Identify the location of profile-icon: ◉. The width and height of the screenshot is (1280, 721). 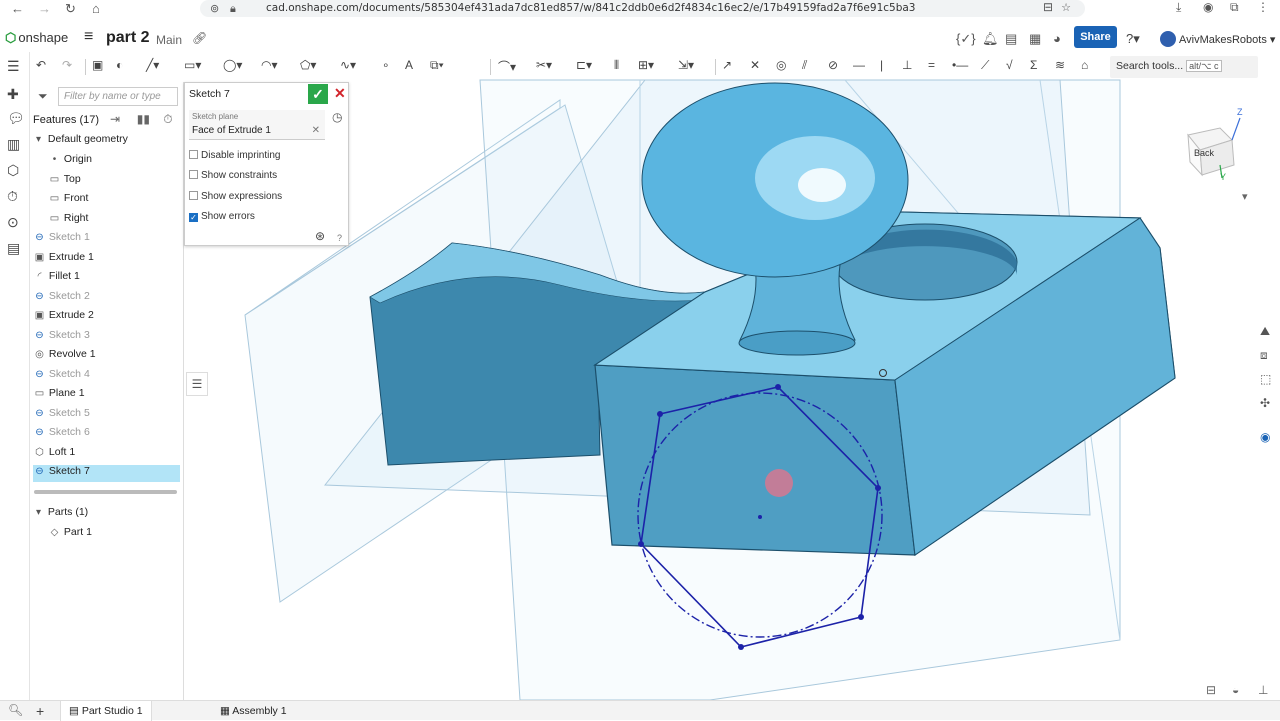
(1208, 7).